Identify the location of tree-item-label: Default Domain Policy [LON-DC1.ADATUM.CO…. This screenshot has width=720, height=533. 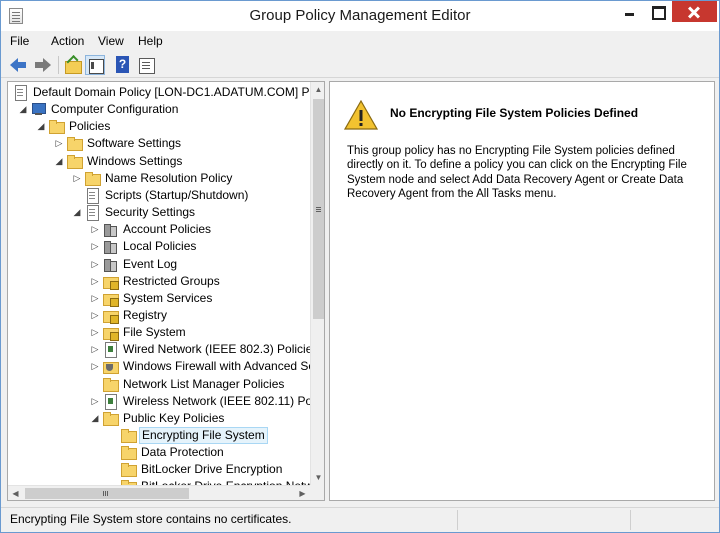
(177, 92).